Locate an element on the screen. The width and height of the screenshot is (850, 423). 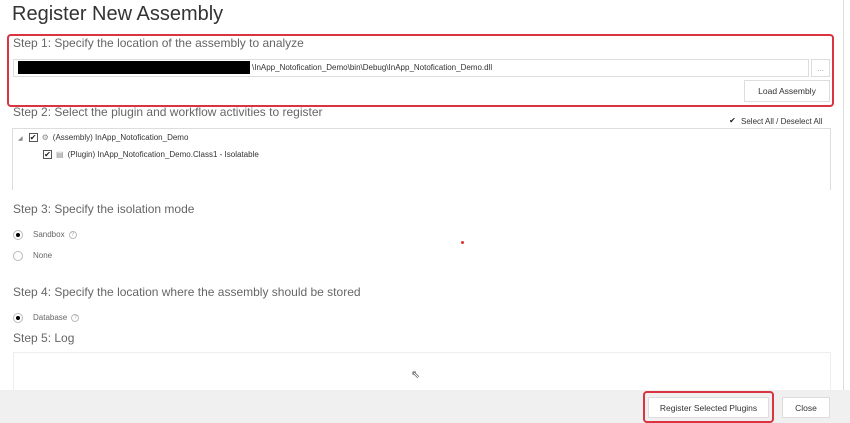
sandbox-radio: Sandbox? is located at coordinates (45, 235).